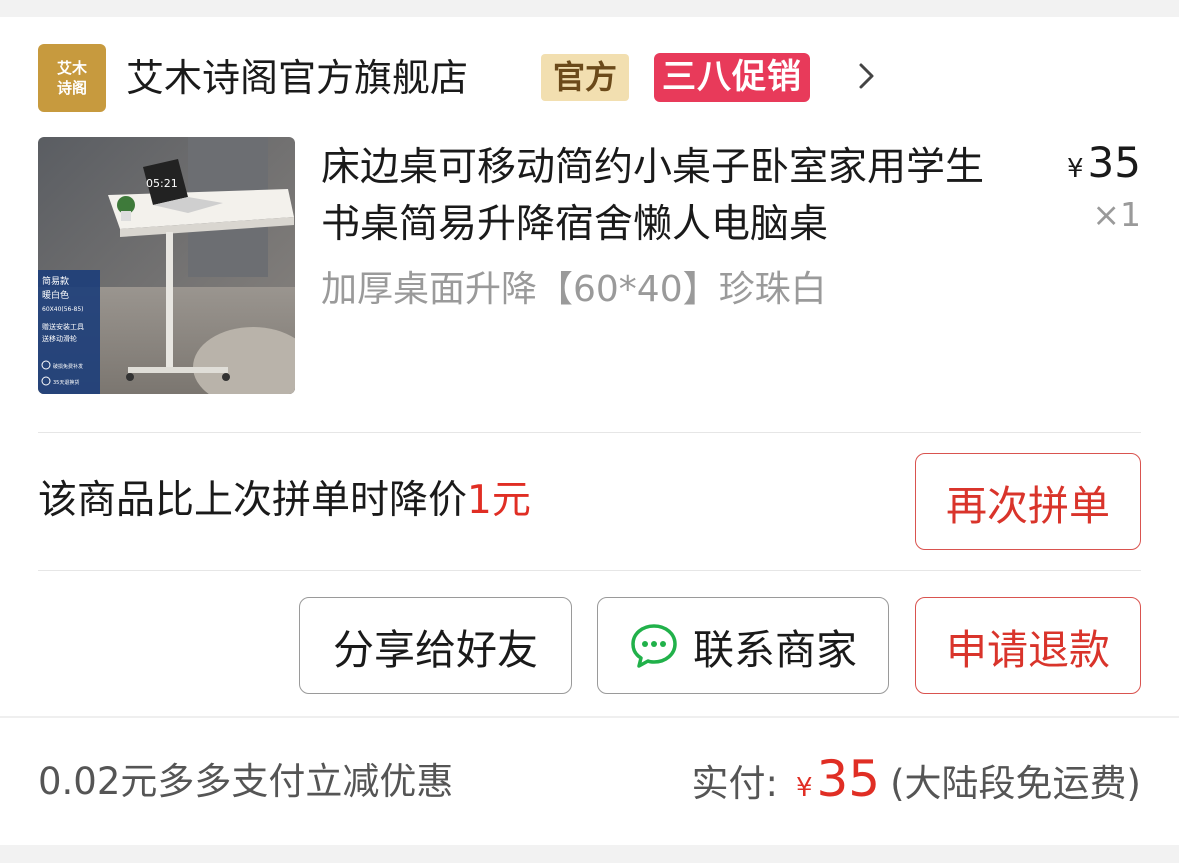  What do you see at coordinates (297, 78) in the screenshot?
I see `store-name: 艾木诗阁官方旗舰店` at bounding box center [297, 78].